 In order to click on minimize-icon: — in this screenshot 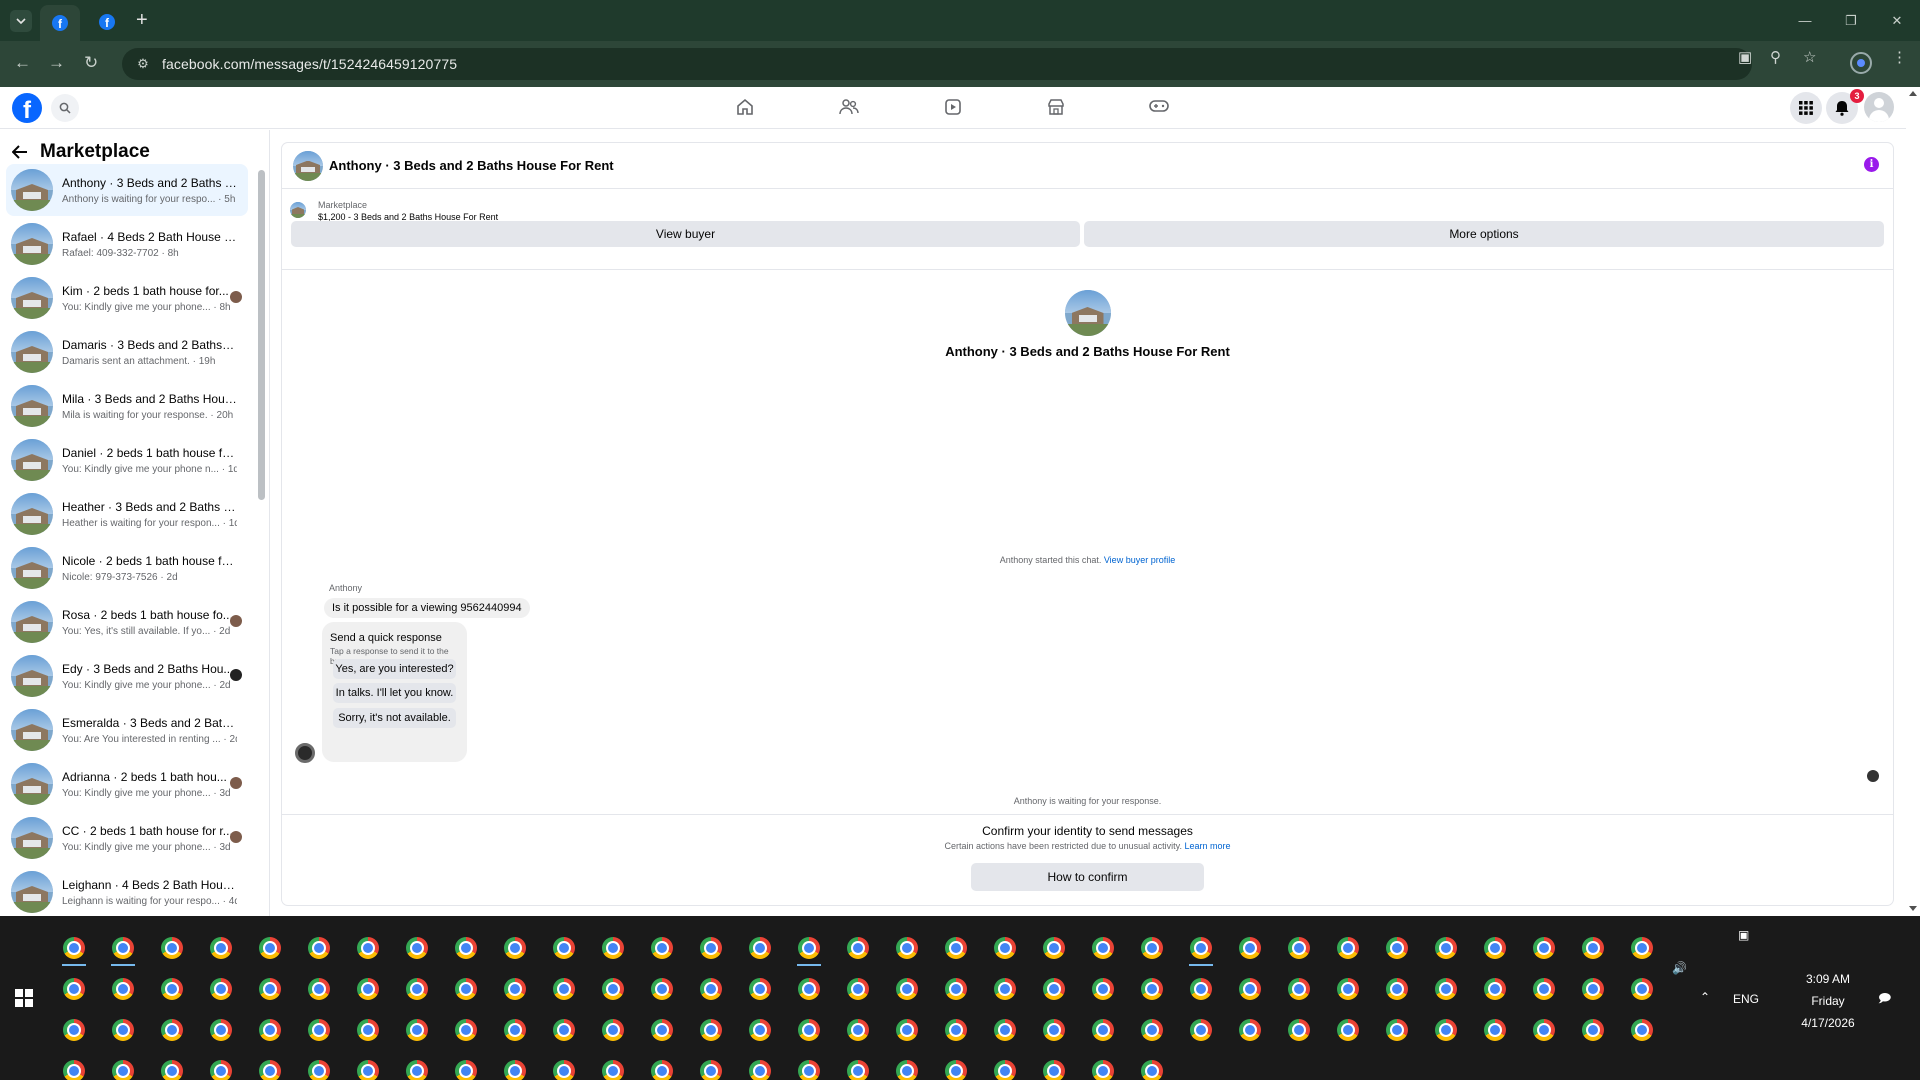, I will do `click(1805, 20)`.